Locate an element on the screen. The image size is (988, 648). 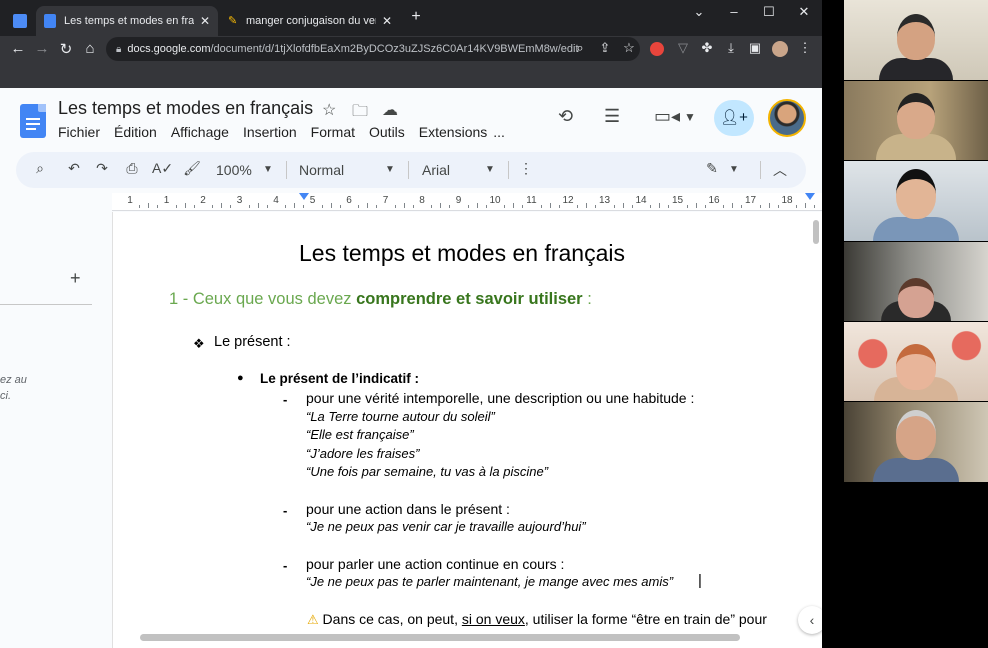
tab-docs: Les temps et modes en français ✕ is located at coordinates (127, 21).